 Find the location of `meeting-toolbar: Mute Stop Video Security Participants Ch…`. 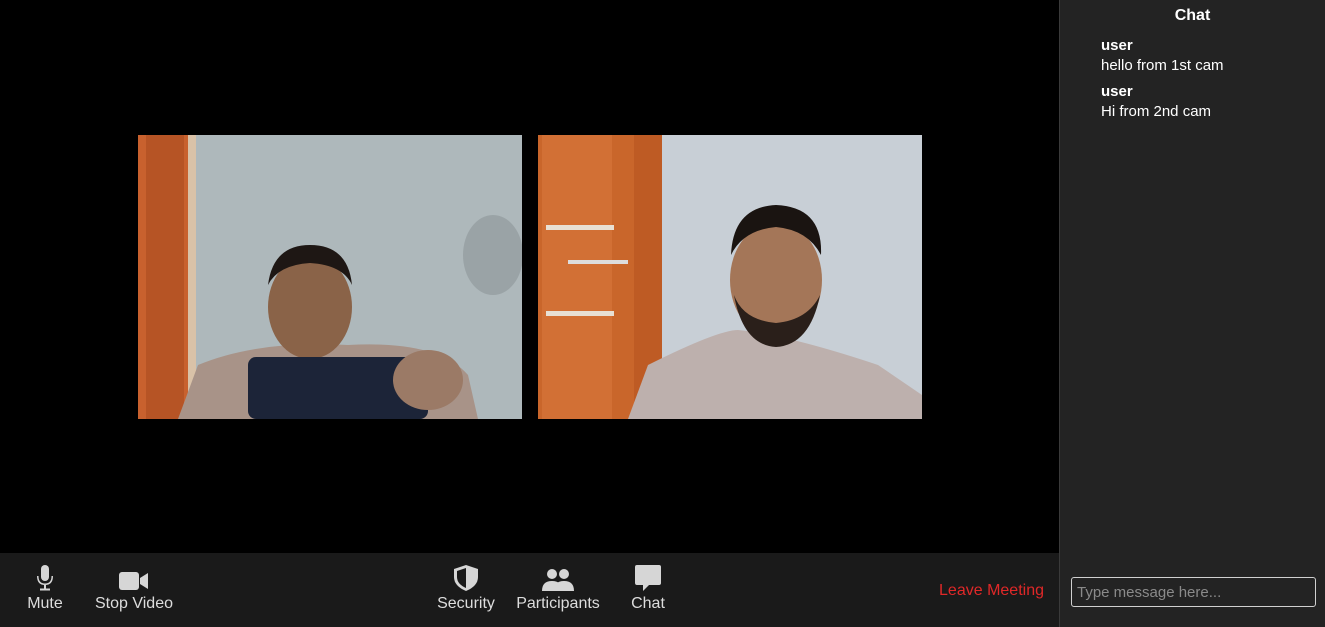

meeting-toolbar: Mute Stop Video Security Participants Ch… is located at coordinates (529, 590).